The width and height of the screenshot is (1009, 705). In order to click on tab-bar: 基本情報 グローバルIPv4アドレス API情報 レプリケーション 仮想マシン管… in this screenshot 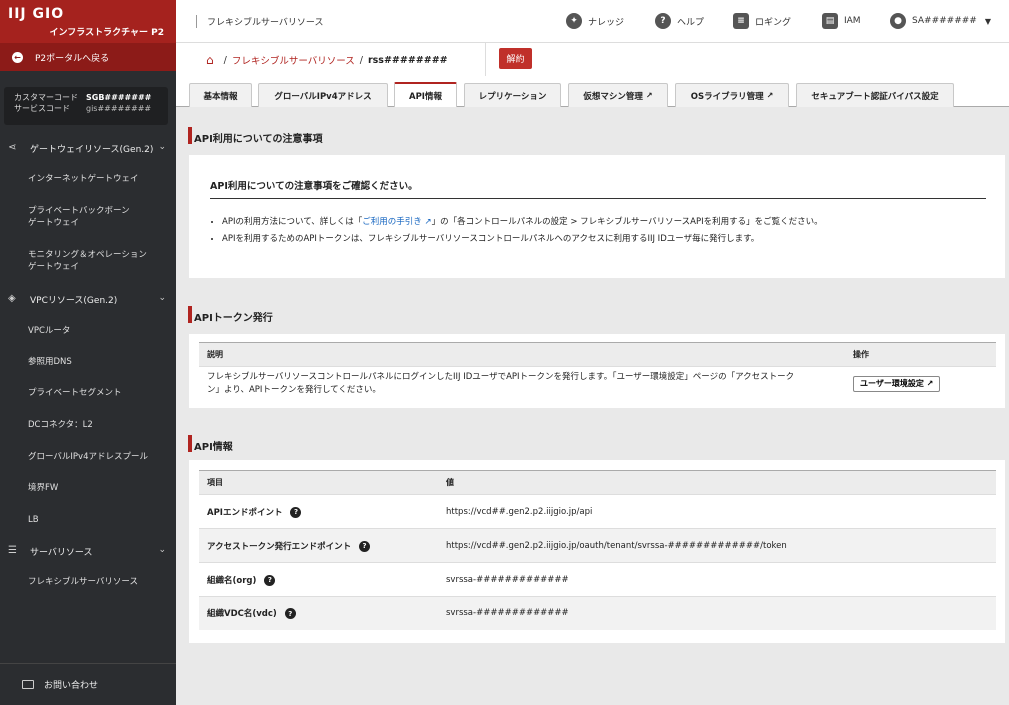, I will do `click(592, 91)`.